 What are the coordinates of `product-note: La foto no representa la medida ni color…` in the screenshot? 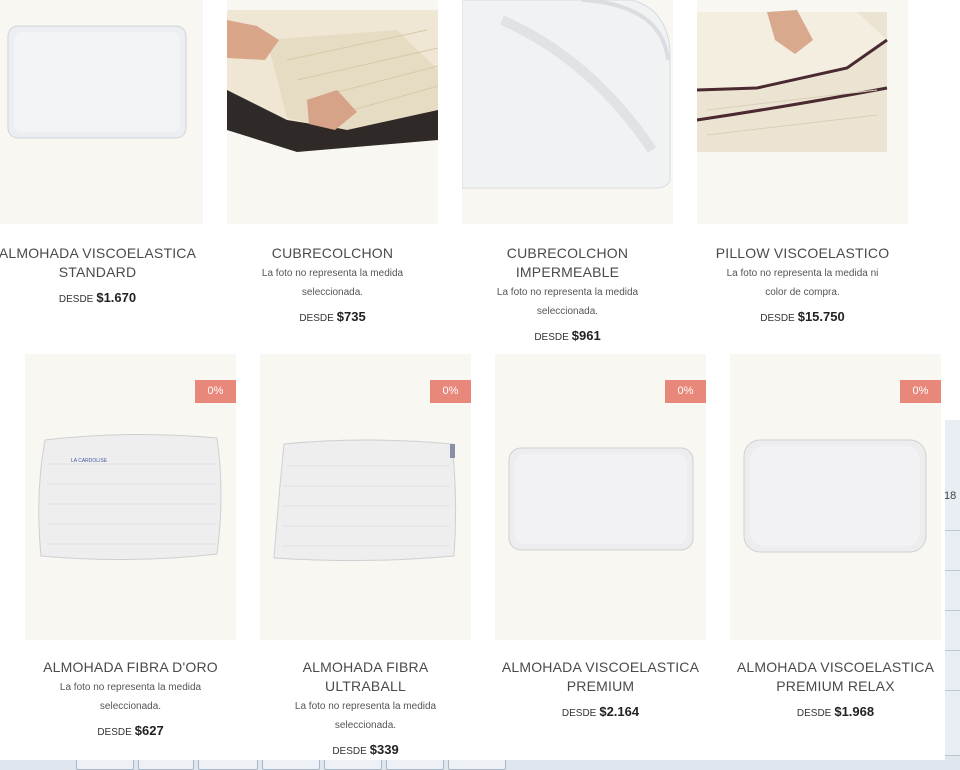 It's located at (802, 283).